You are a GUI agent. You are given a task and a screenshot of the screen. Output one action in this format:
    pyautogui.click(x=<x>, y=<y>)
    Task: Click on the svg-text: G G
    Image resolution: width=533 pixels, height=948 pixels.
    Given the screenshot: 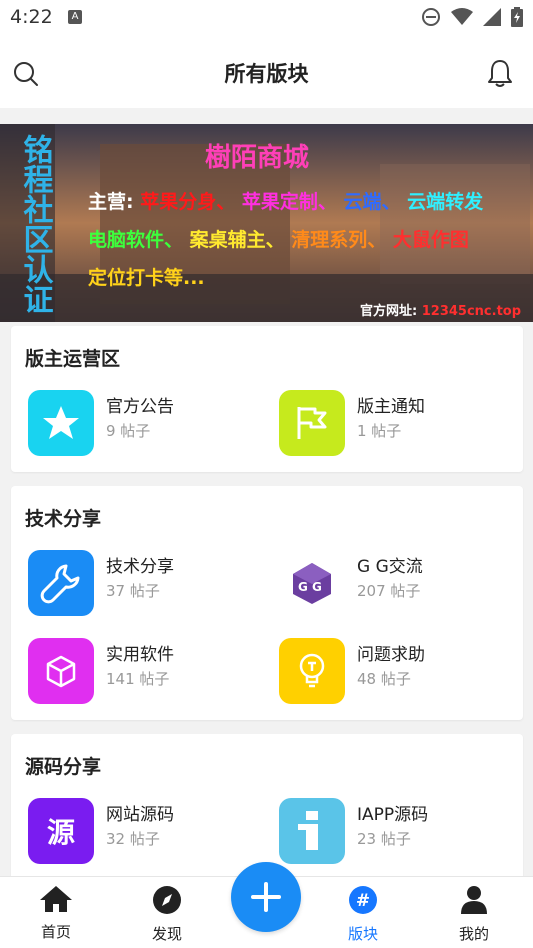 What is the action you would take?
    pyautogui.click(x=310, y=587)
    